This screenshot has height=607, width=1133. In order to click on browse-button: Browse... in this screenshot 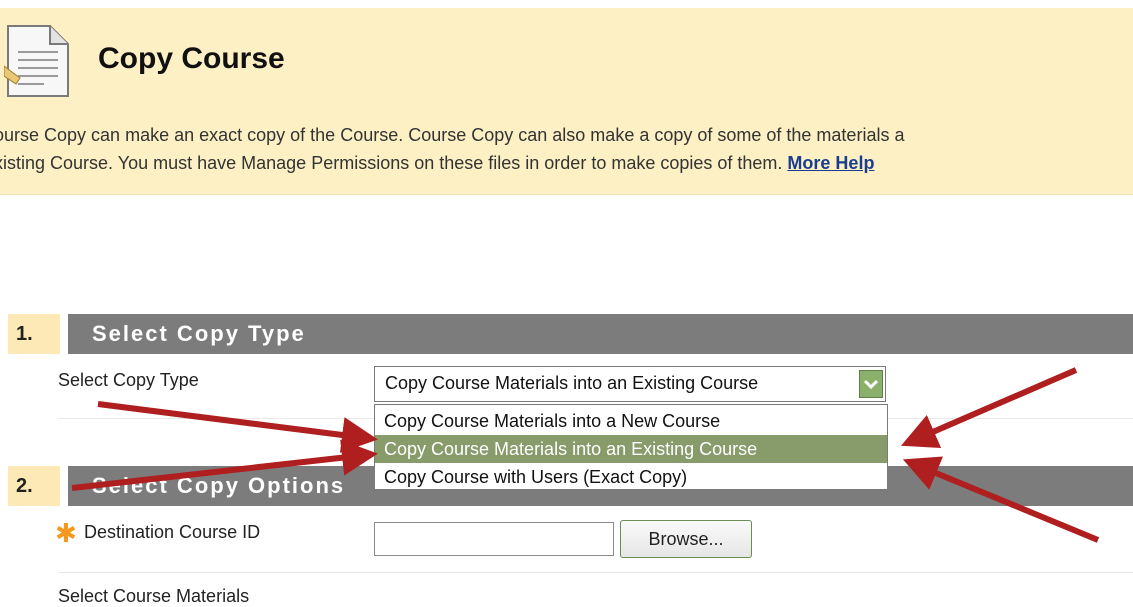, I will do `click(686, 539)`.